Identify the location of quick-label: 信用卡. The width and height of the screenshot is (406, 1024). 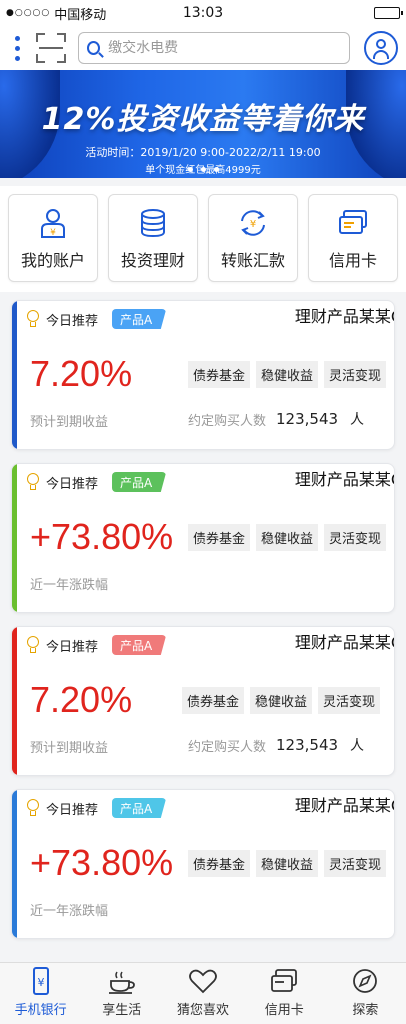
(352, 260).